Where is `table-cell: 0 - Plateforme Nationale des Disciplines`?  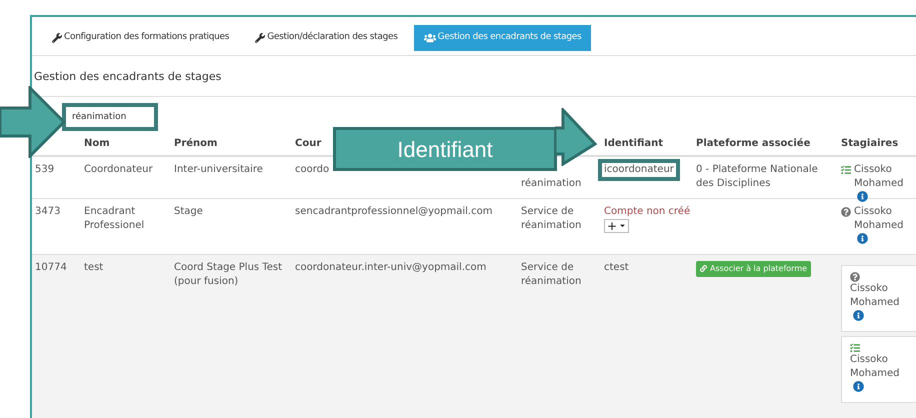
table-cell: 0 - Plateforme Nationale des Disciplines is located at coordinates (757, 176).